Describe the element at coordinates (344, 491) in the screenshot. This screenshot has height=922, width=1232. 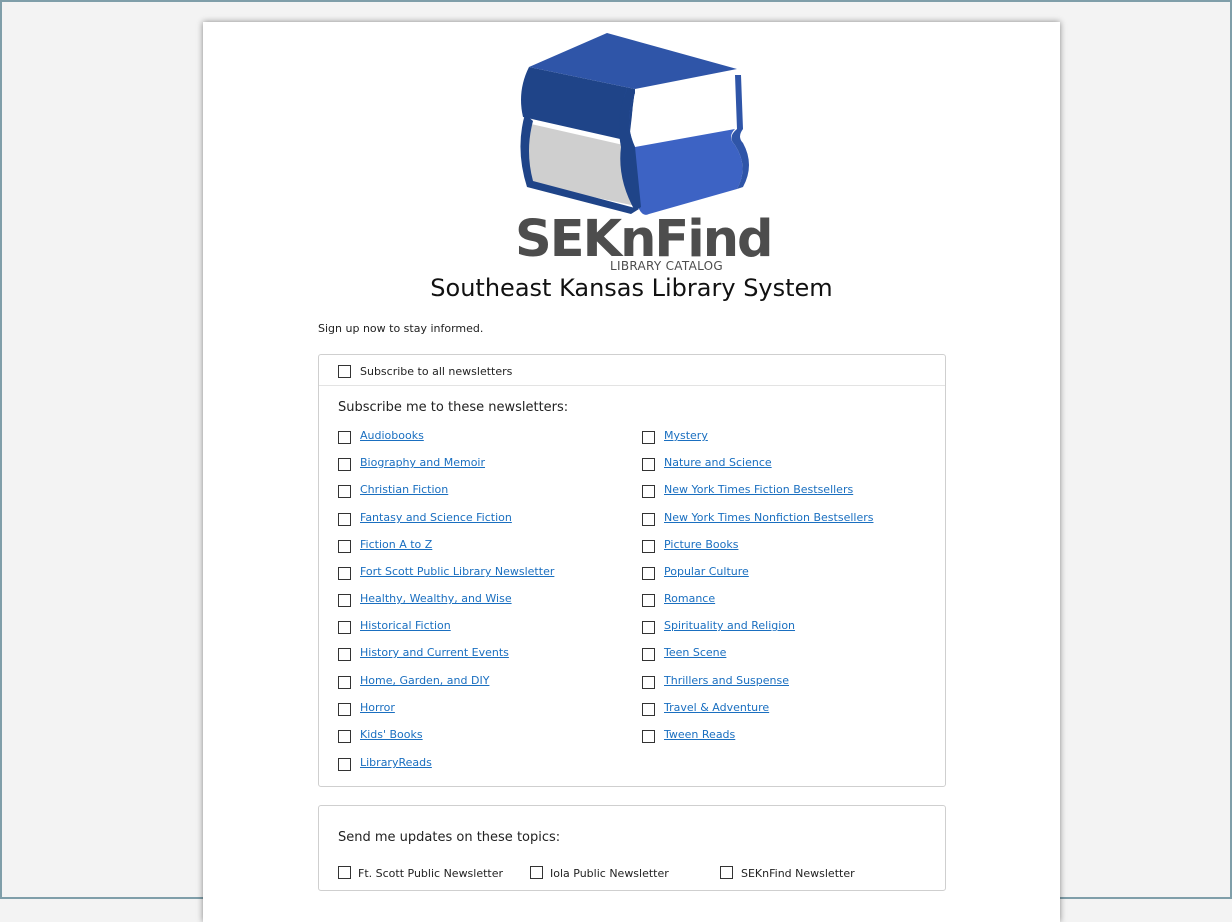
I see `newsletter-checkbox-christian-fiction` at that location.